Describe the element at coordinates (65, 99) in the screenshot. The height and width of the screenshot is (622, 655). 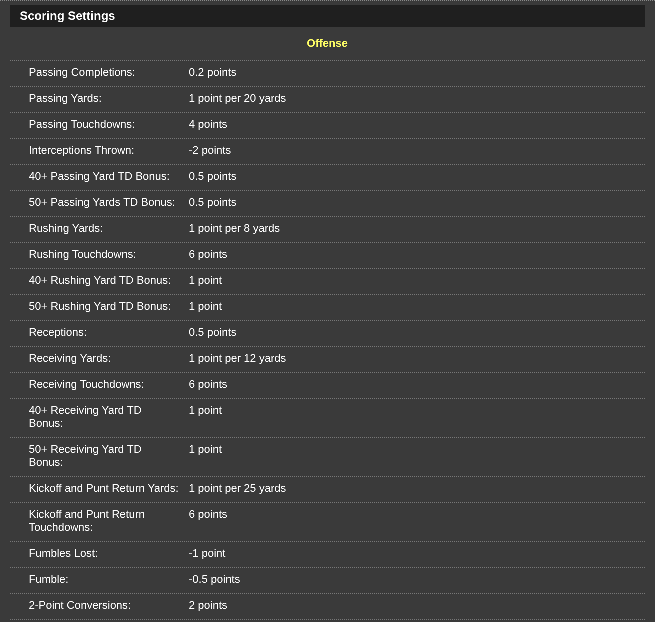
I see `setting-label: Passing Yards:` at that location.